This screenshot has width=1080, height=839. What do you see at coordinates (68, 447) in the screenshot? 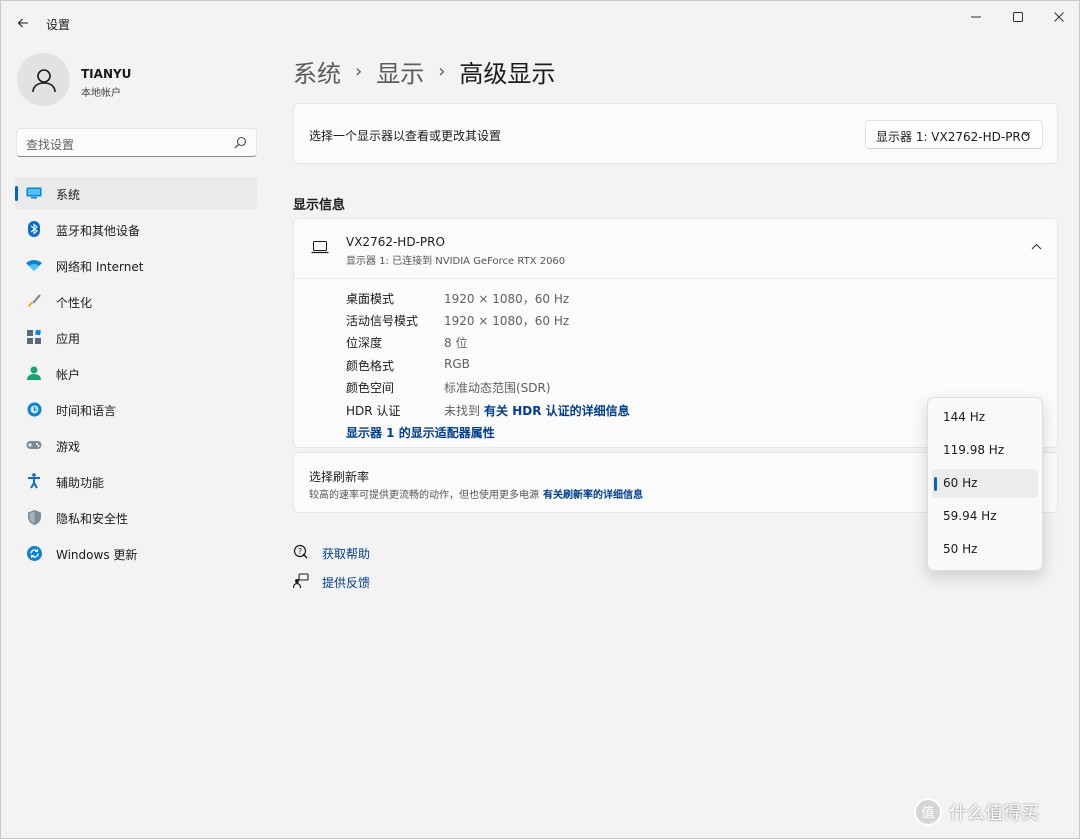
I see `sidebar-item-label: 游戏` at bounding box center [68, 447].